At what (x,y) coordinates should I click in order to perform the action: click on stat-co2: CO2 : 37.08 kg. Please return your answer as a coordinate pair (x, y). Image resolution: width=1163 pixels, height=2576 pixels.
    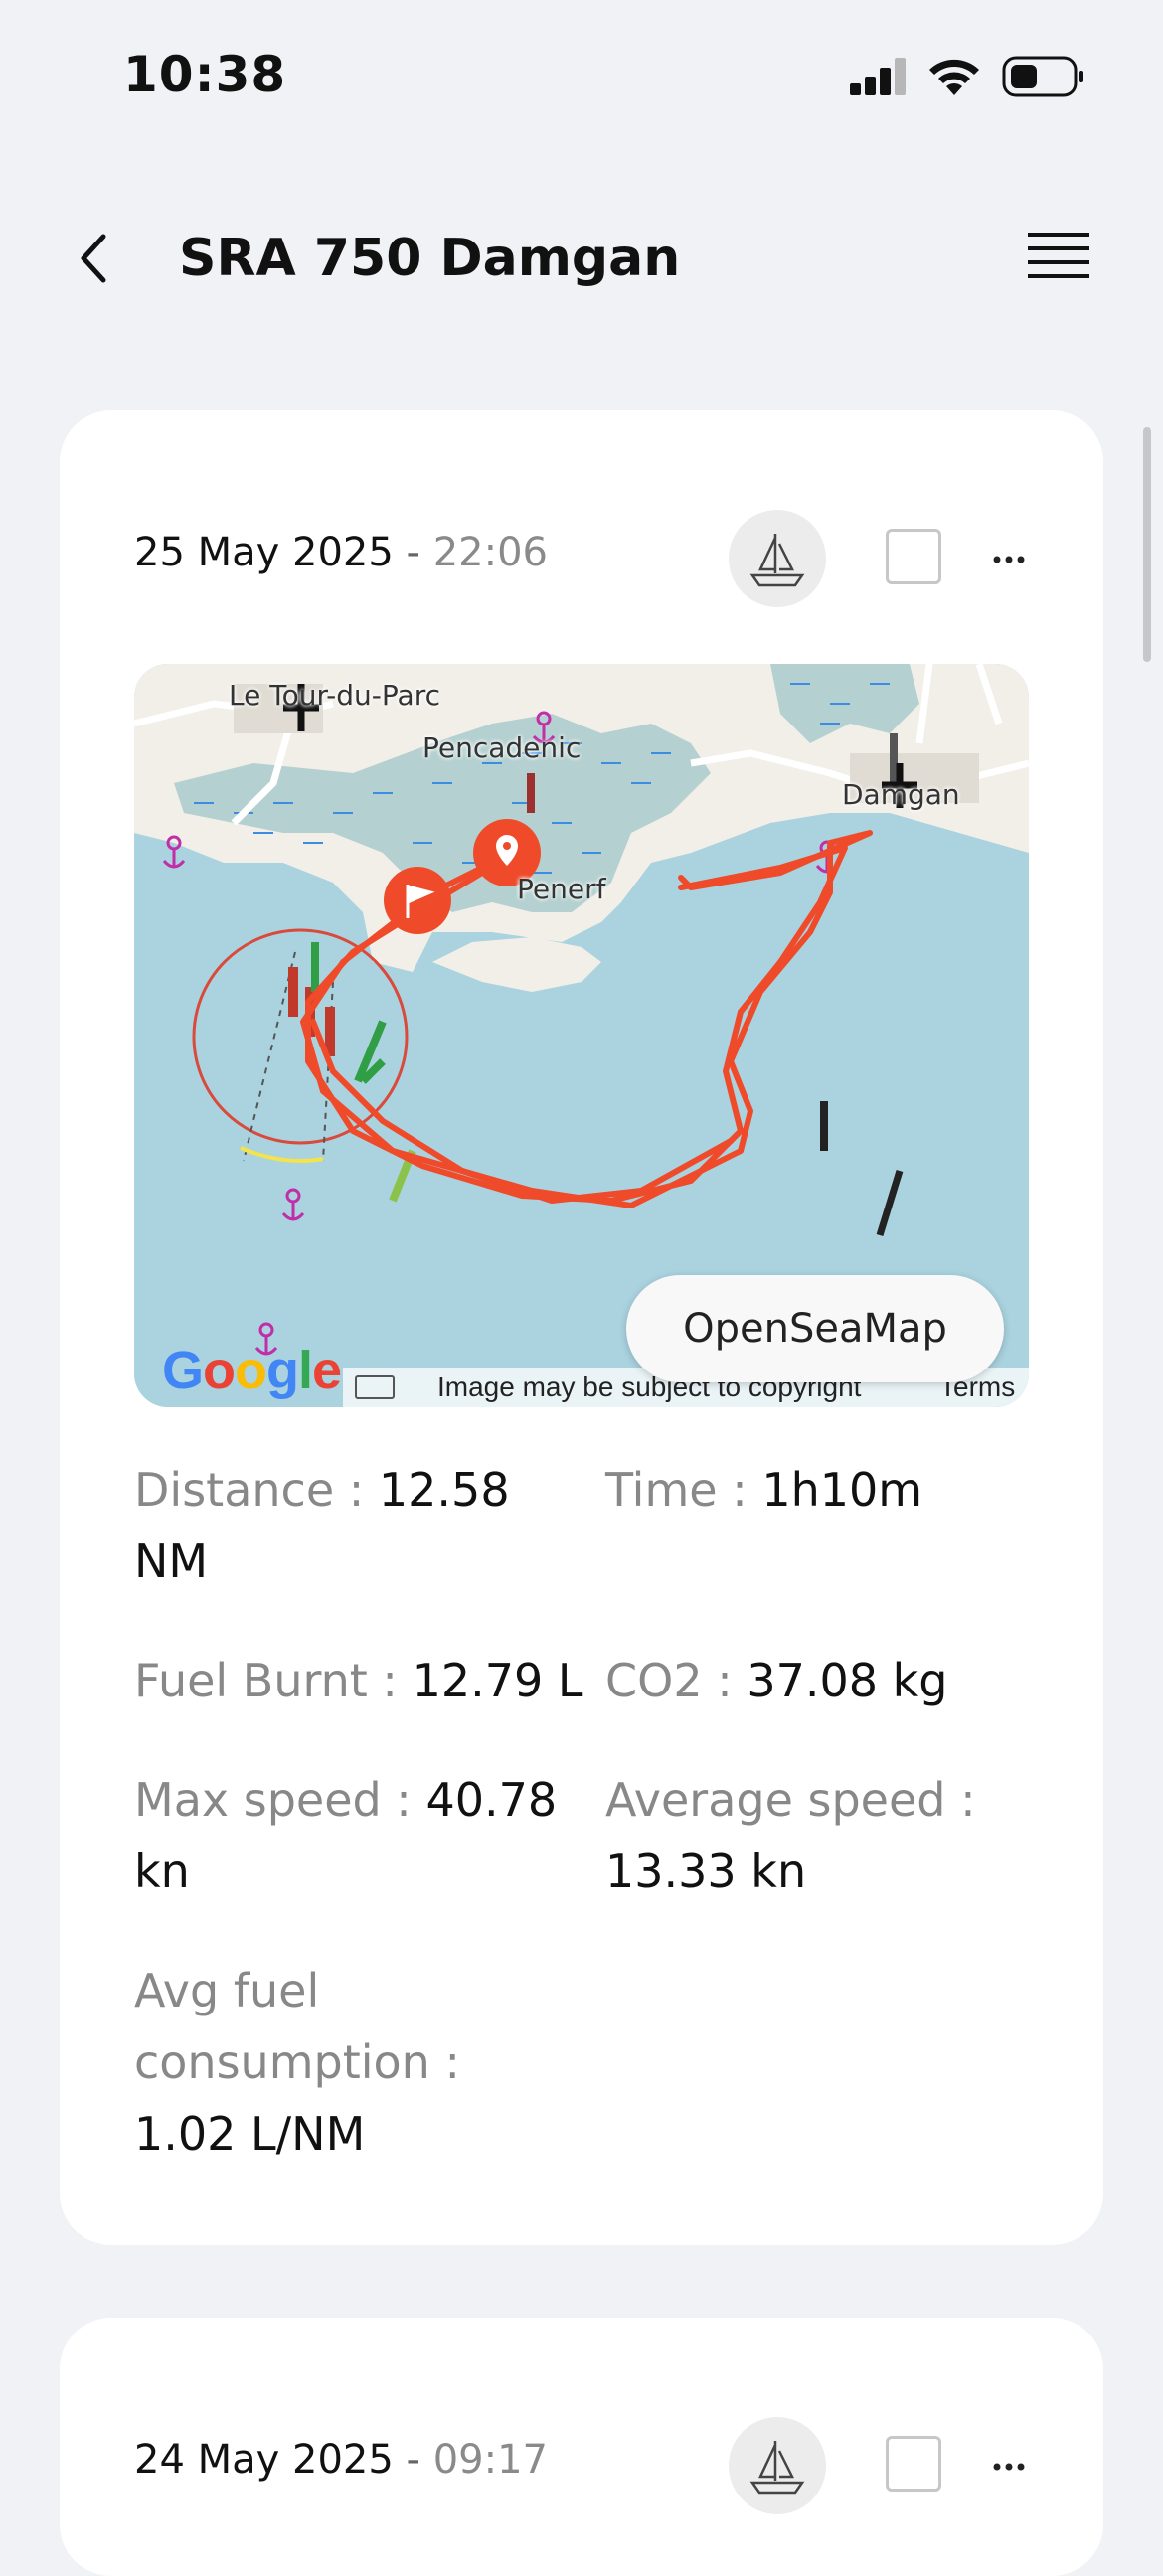
    Looking at the image, I should click on (817, 1680).